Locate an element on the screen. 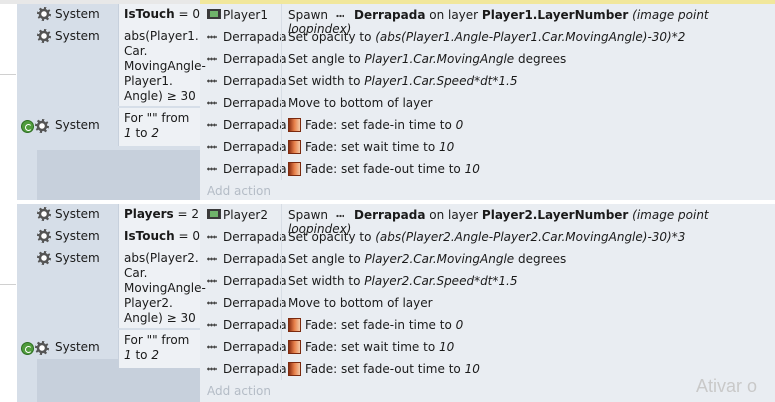 The height and width of the screenshot is (402, 775). text-fragment: Player1.Car.Speed*dt*1.5 is located at coordinates (441, 81).